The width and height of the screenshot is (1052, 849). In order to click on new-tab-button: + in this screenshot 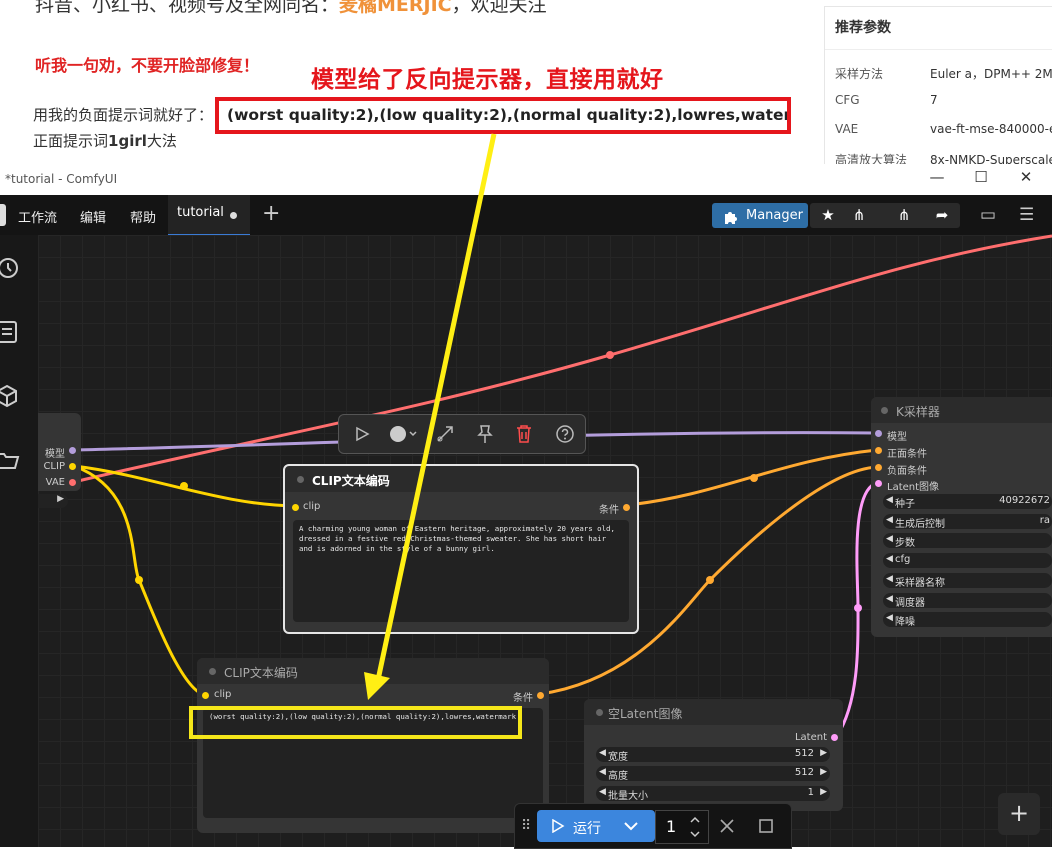, I will do `click(271, 213)`.